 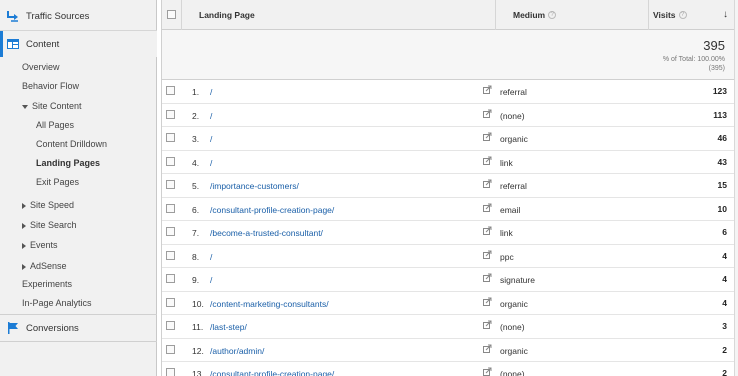 I want to click on row-number: 13., so click(x=198, y=372).